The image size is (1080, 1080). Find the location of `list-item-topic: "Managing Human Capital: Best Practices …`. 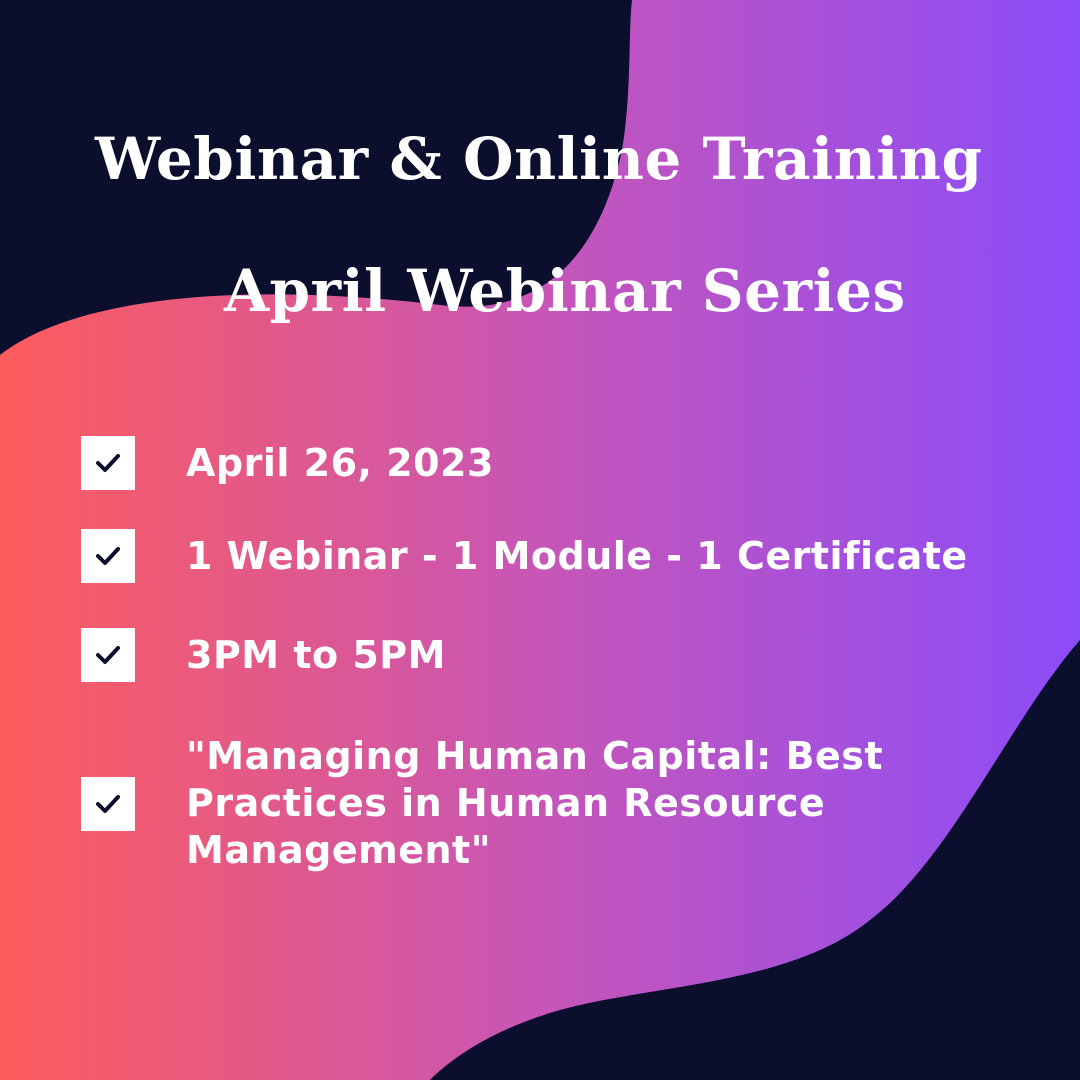

list-item-topic: "Managing Human Capital: Best Practices … is located at coordinates (513, 803).